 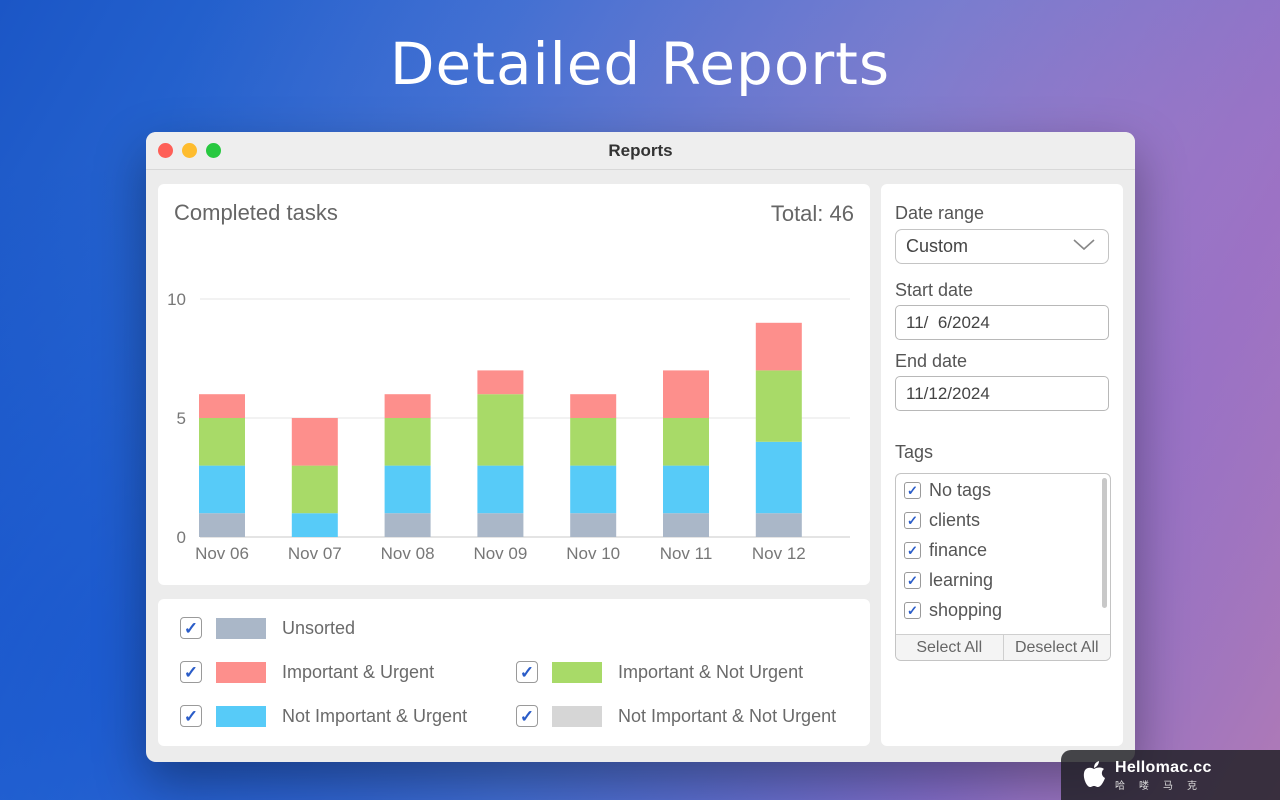 I want to click on title-bar: Reports, so click(x=640, y=151).